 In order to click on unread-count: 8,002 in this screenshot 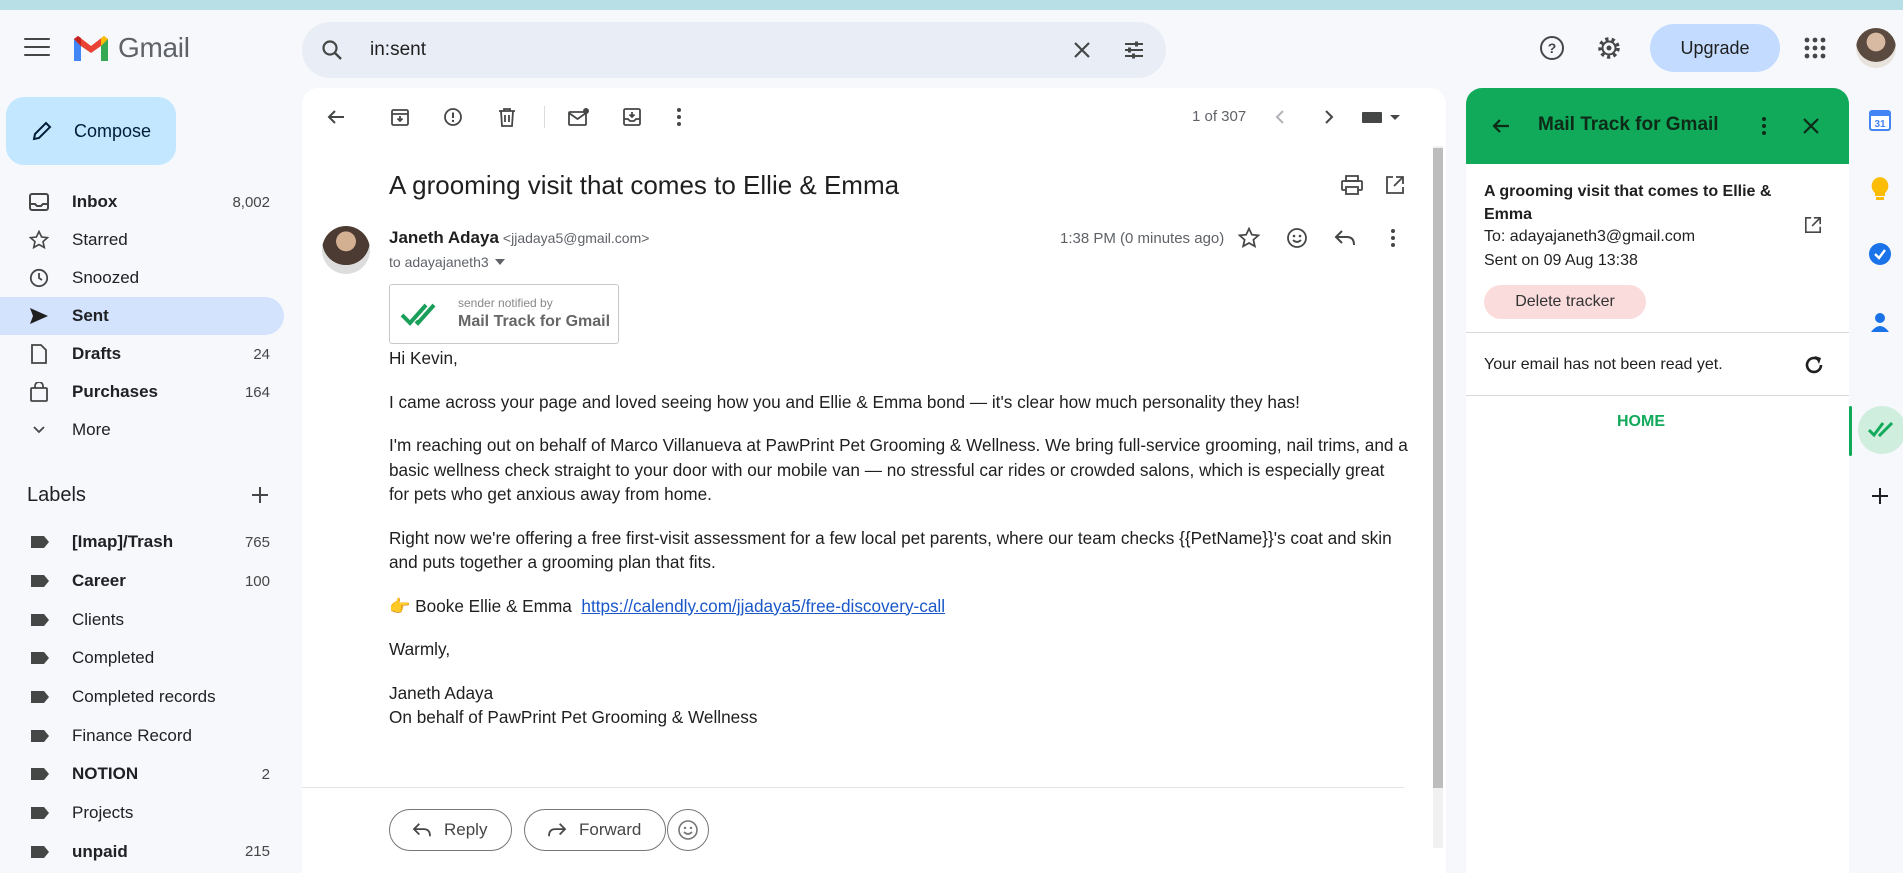, I will do `click(251, 202)`.